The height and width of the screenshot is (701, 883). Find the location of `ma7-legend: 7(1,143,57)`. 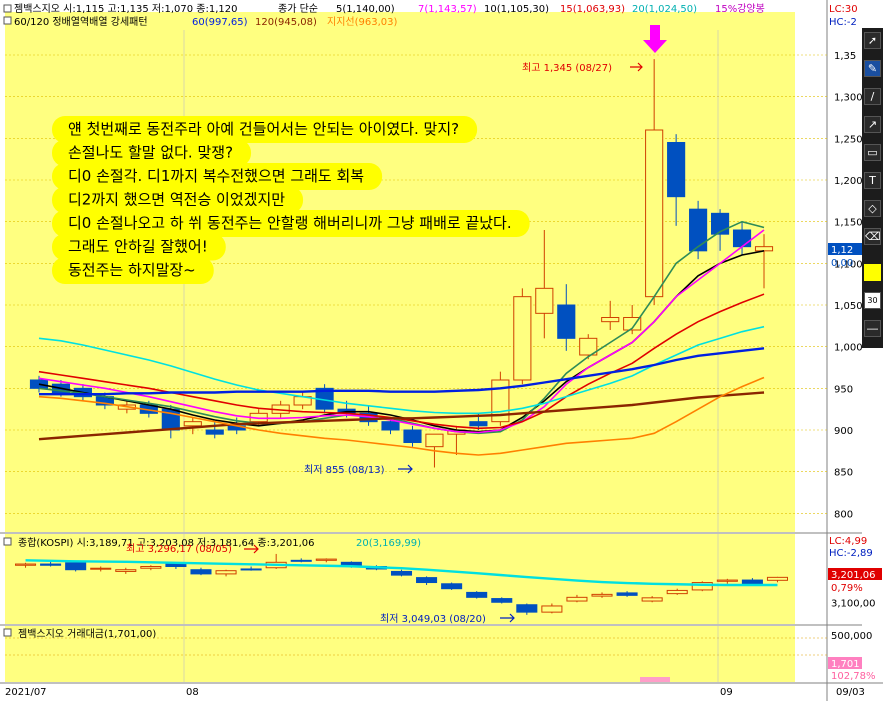

ma7-legend: 7(1,143,57) is located at coordinates (447, 9).